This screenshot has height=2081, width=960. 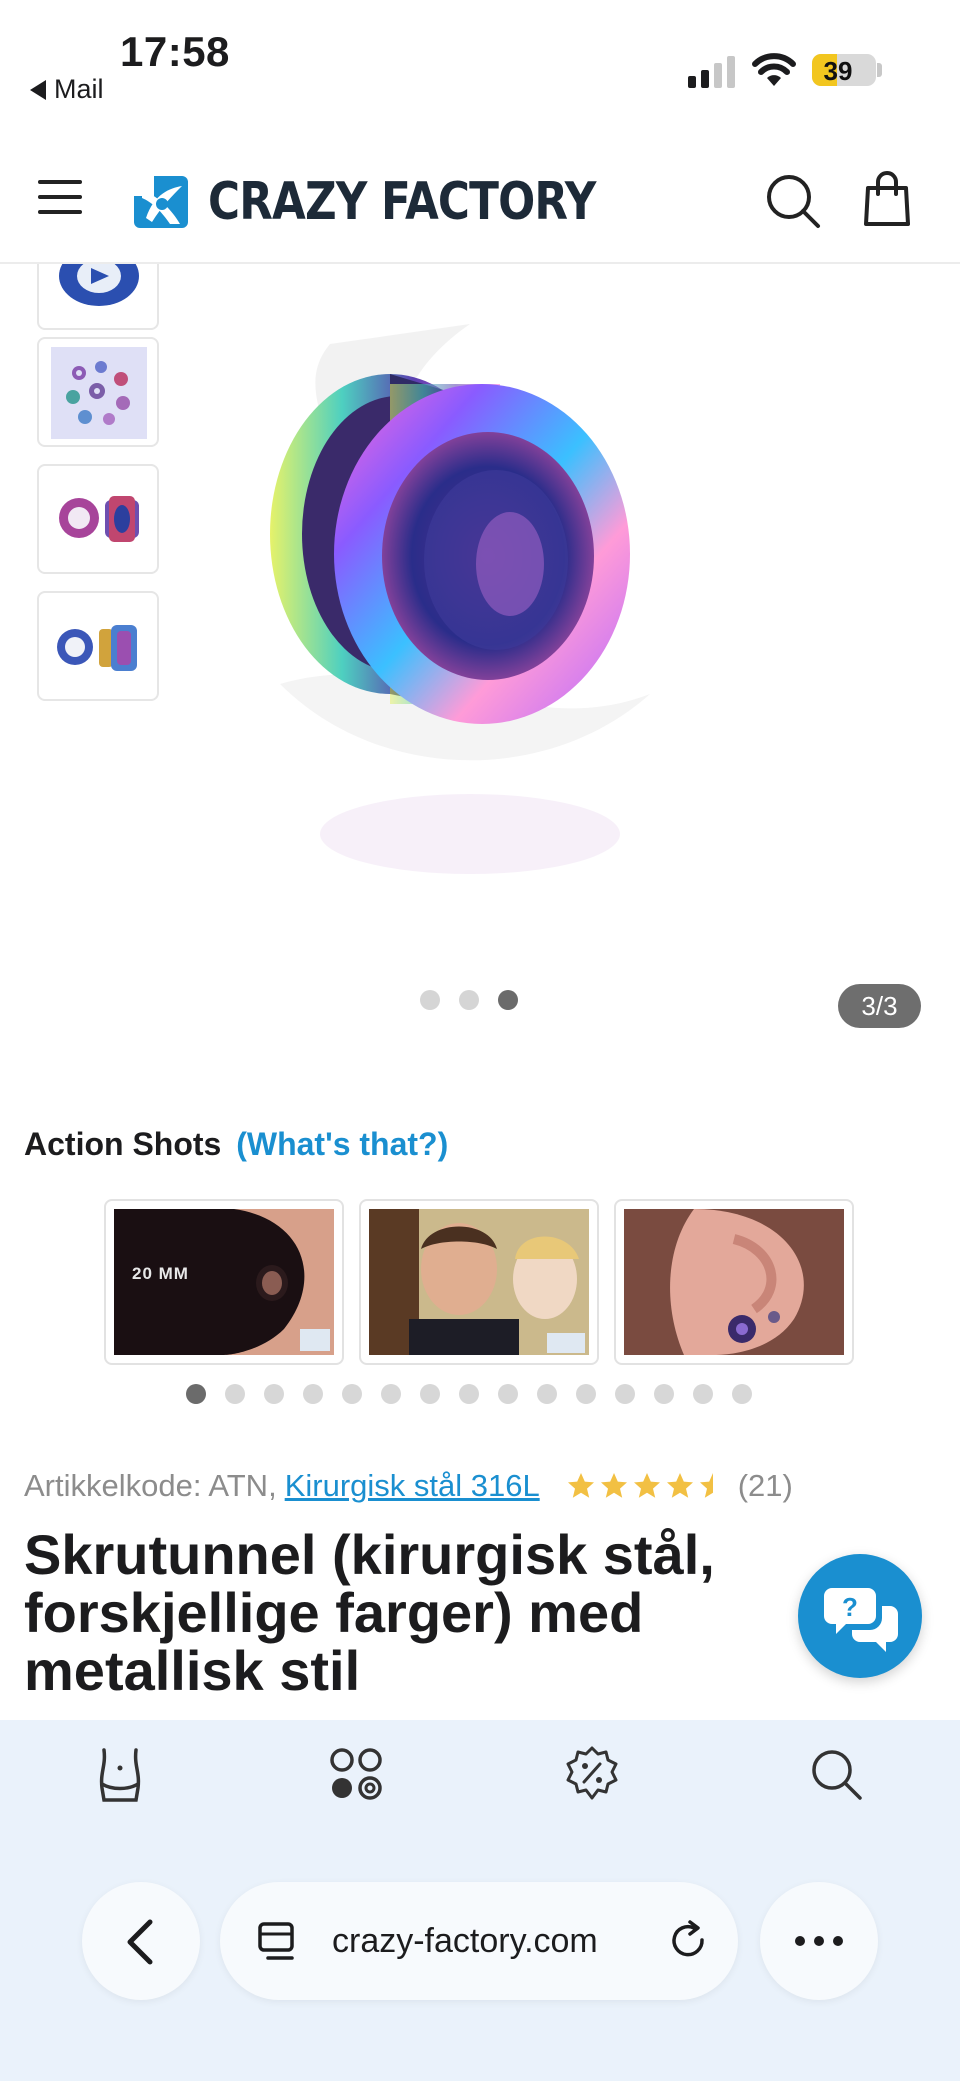 I want to click on reader-icon, so click(x=278, y=1942).